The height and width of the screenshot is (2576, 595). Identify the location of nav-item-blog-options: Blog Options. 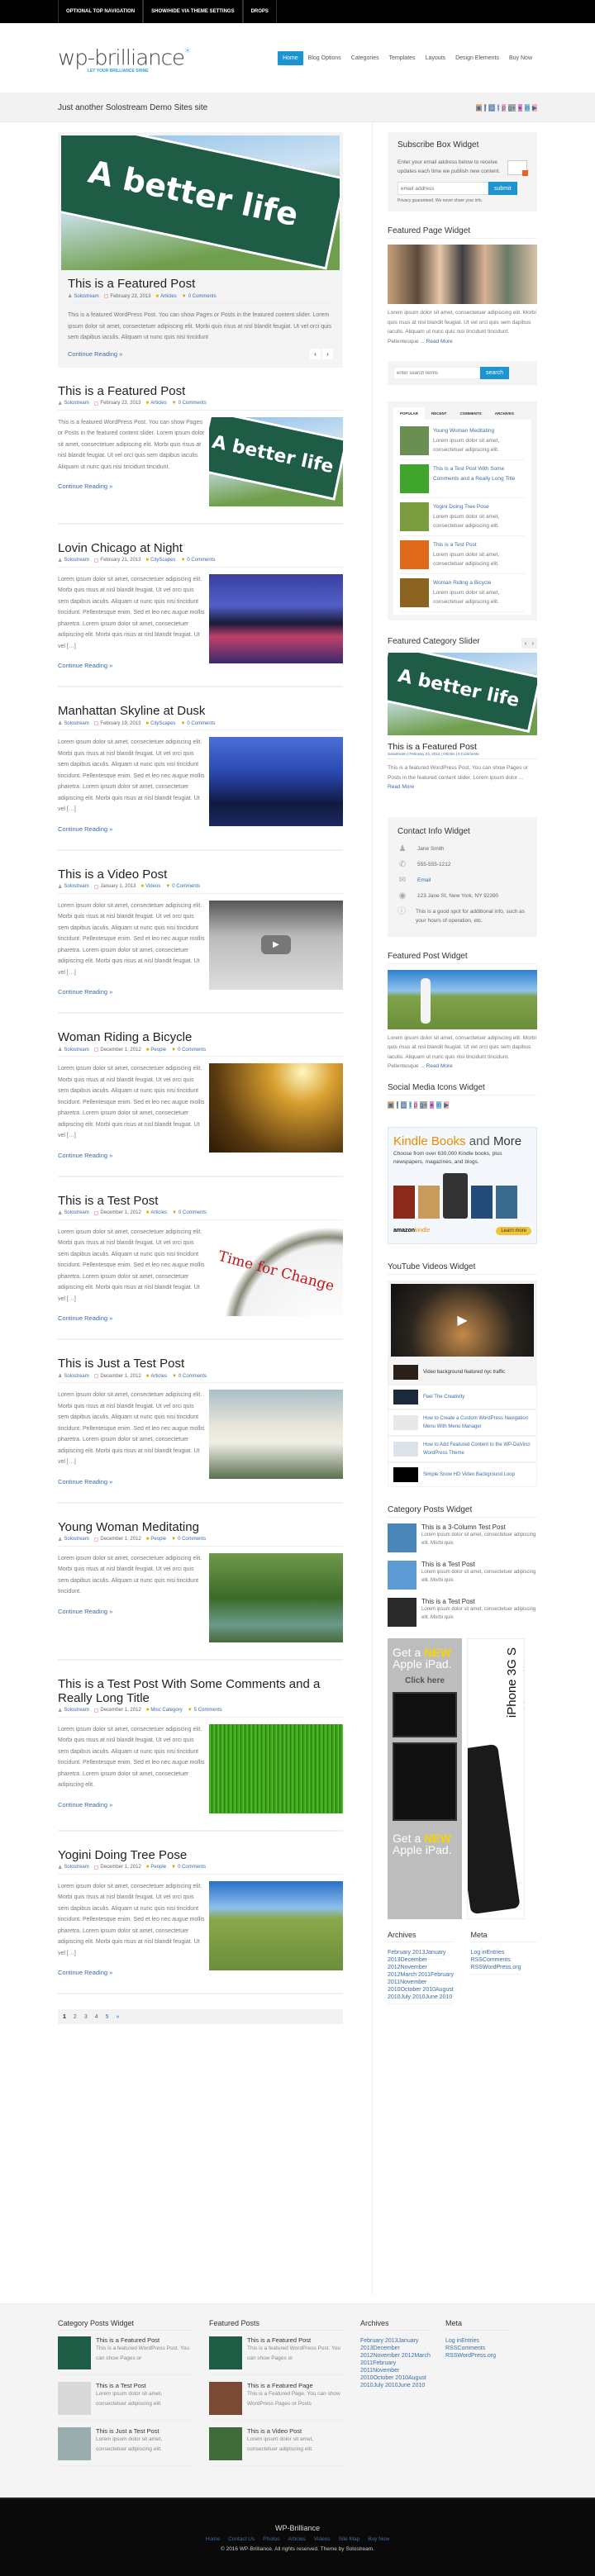
(324, 58).